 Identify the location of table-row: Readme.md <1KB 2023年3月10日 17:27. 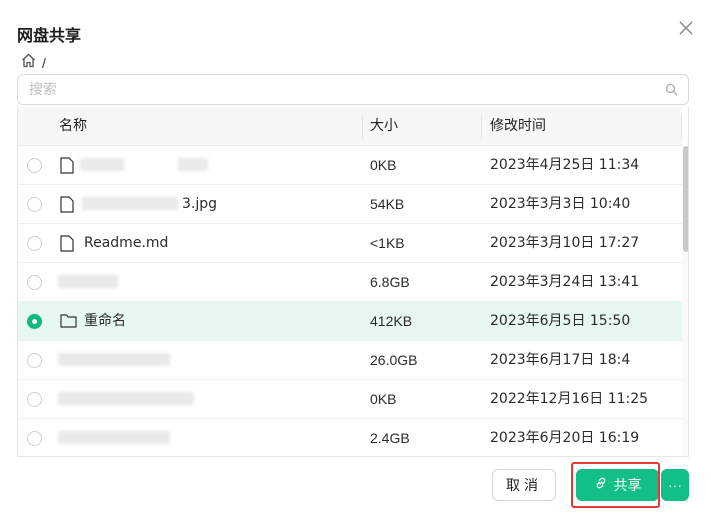
(350, 243).